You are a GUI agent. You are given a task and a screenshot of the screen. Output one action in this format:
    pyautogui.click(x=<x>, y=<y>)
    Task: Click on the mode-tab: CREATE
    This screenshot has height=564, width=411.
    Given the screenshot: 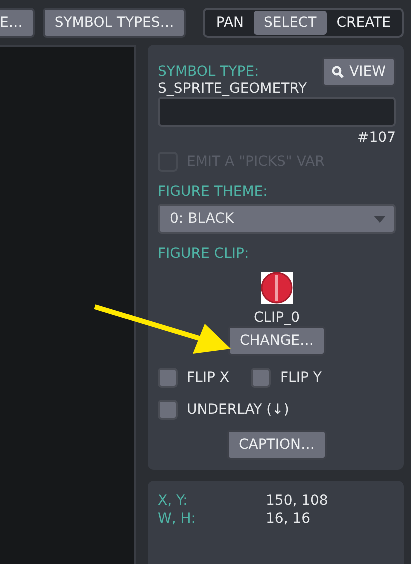 What is the action you would take?
    pyautogui.click(x=363, y=22)
    